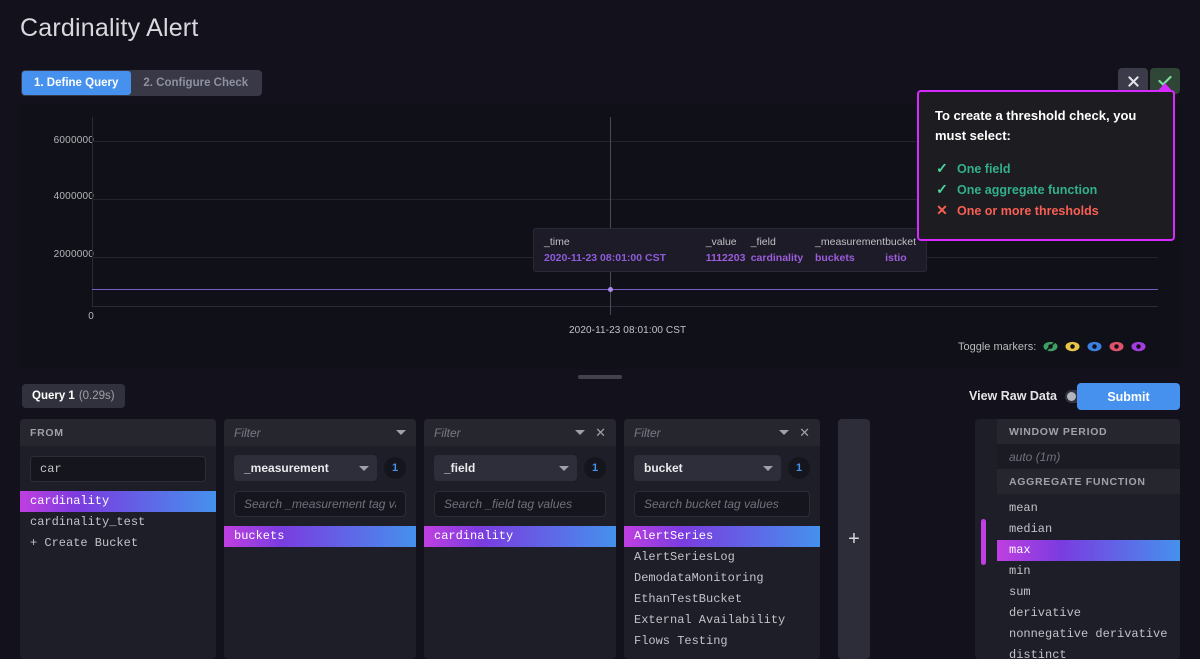 The width and height of the screenshot is (1200, 659). Describe the element at coordinates (1088, 571) in the screenshot. I see `list-item: min` at that location.